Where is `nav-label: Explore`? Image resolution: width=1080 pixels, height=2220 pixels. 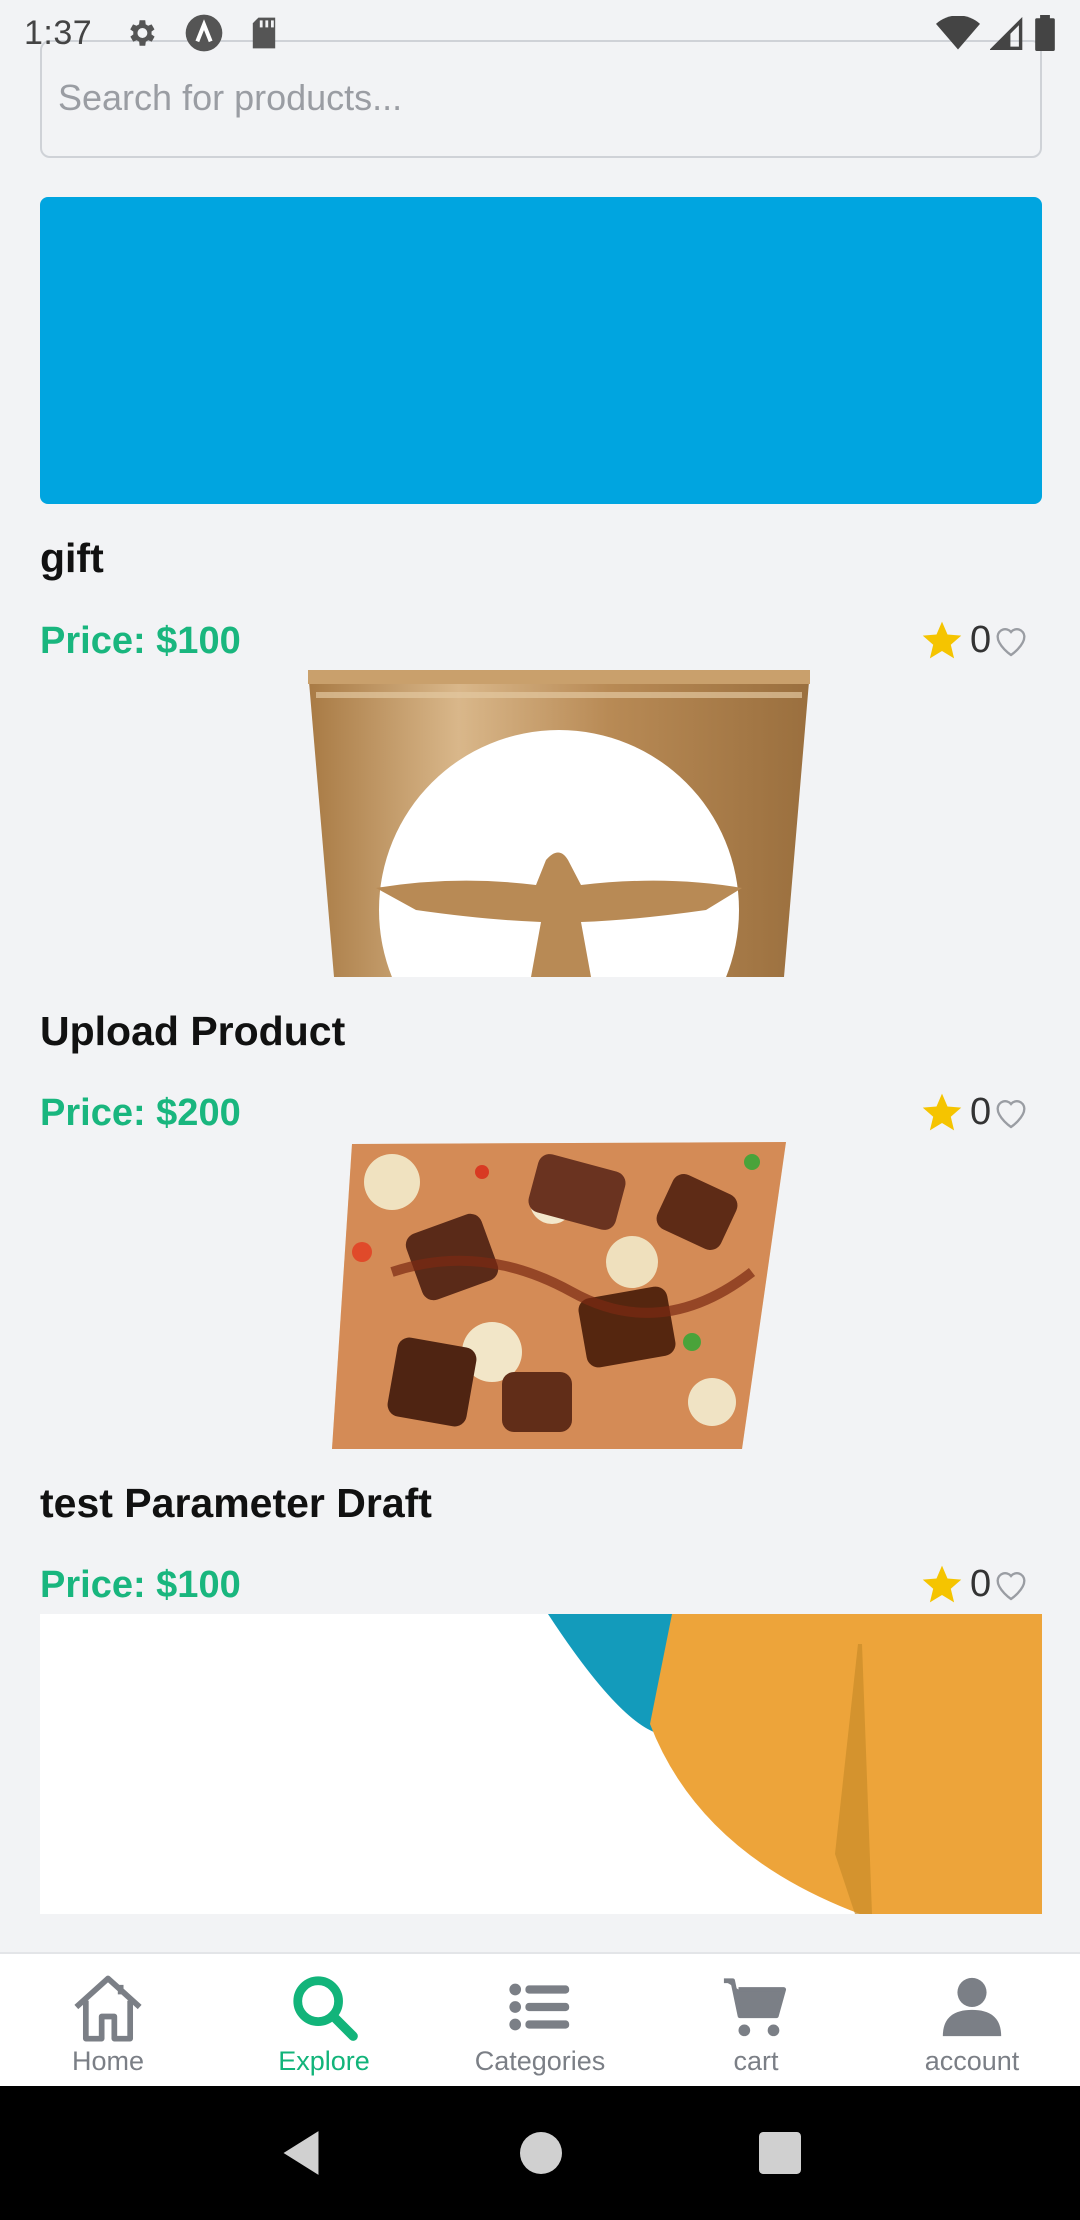 nav-label: Explore is located at coordinates (324, 2061).